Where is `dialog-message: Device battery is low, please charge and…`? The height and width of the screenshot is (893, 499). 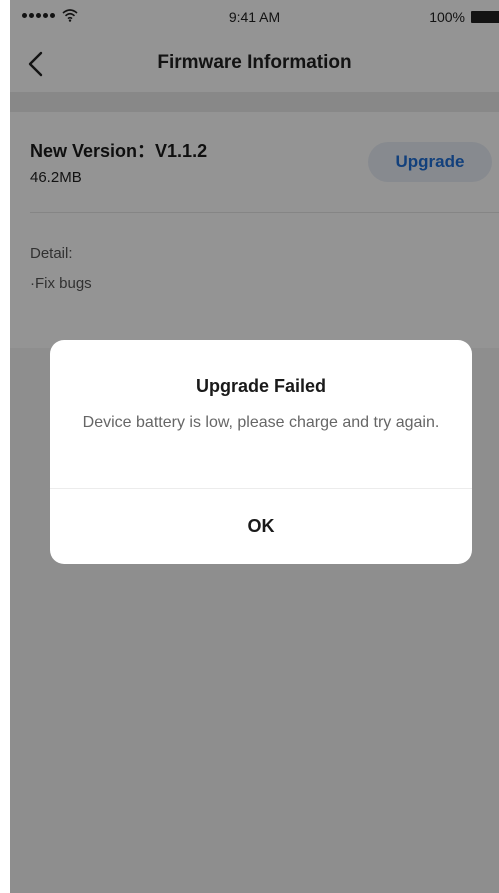 dialog-message: Device battery is low, please charge and… is located at coordinates (261, 422).